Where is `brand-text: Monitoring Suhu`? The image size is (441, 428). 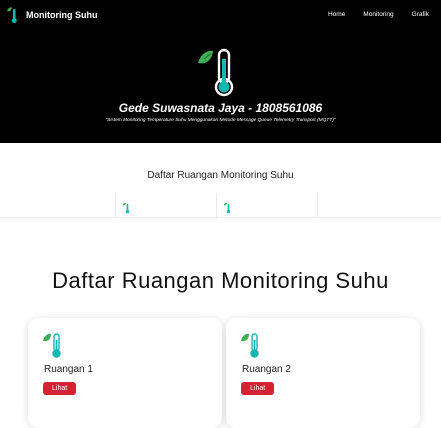 brand-text: Monitoring Suhu is located at coordinates (62, 14).